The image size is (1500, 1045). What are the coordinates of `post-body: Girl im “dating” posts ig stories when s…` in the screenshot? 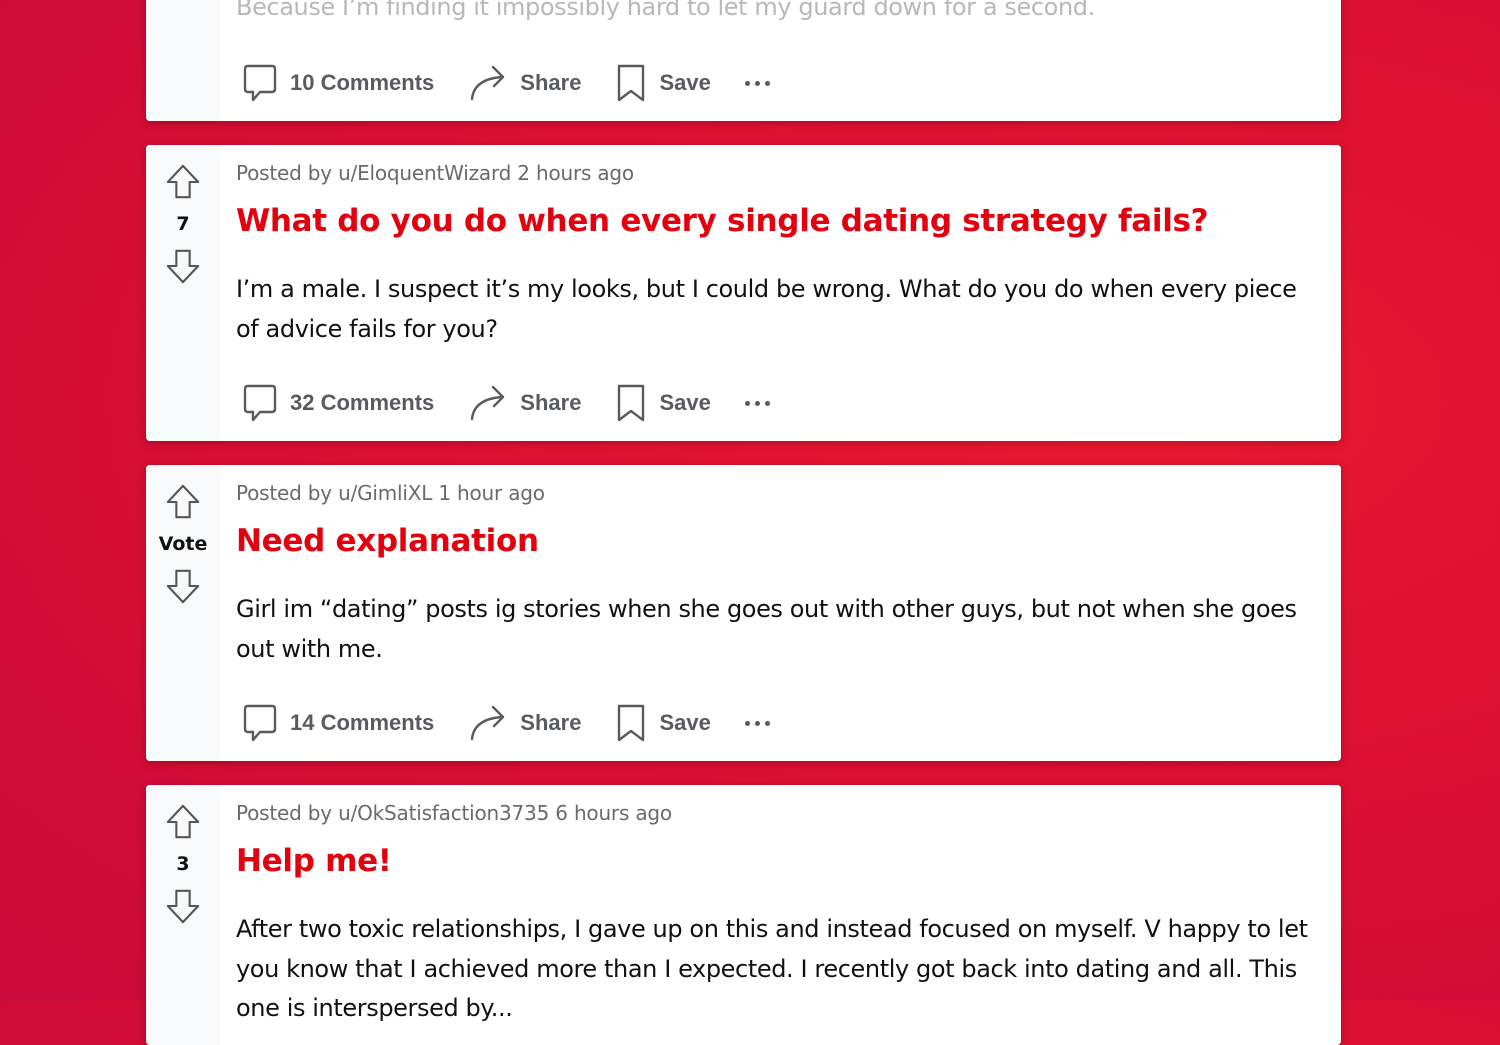 It's located at (766, 629).